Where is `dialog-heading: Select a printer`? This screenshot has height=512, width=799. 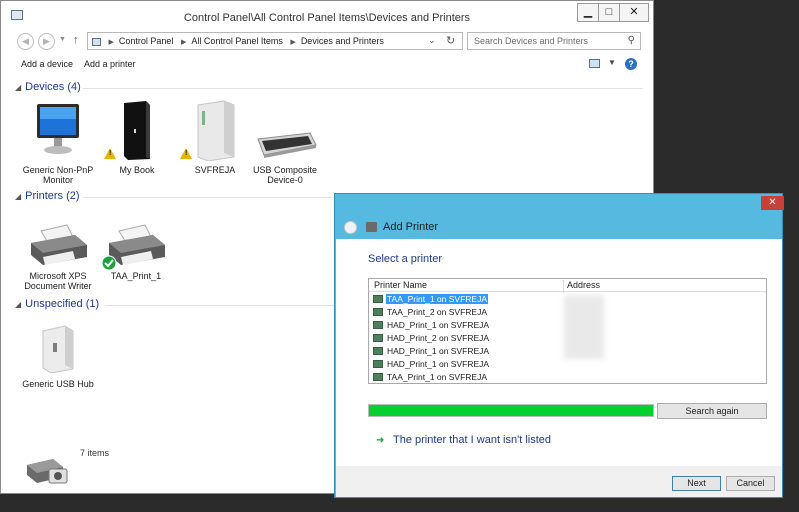 dialog-heading: Select a printer is located at coordinates (405, 259).